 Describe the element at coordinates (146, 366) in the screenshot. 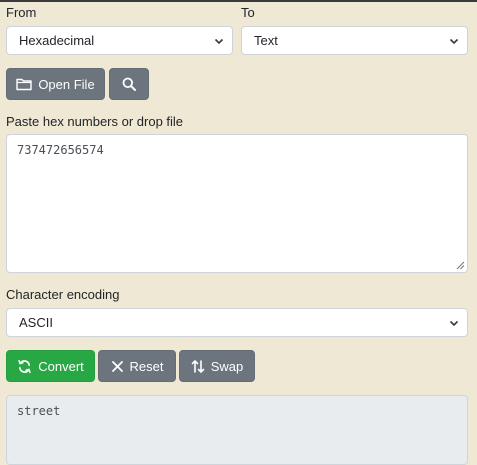

I see `reset-label: Reset` at that location.